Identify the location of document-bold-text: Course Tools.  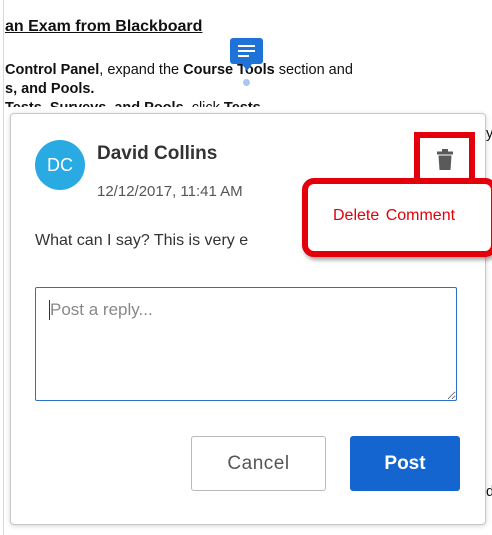
(229, 70).